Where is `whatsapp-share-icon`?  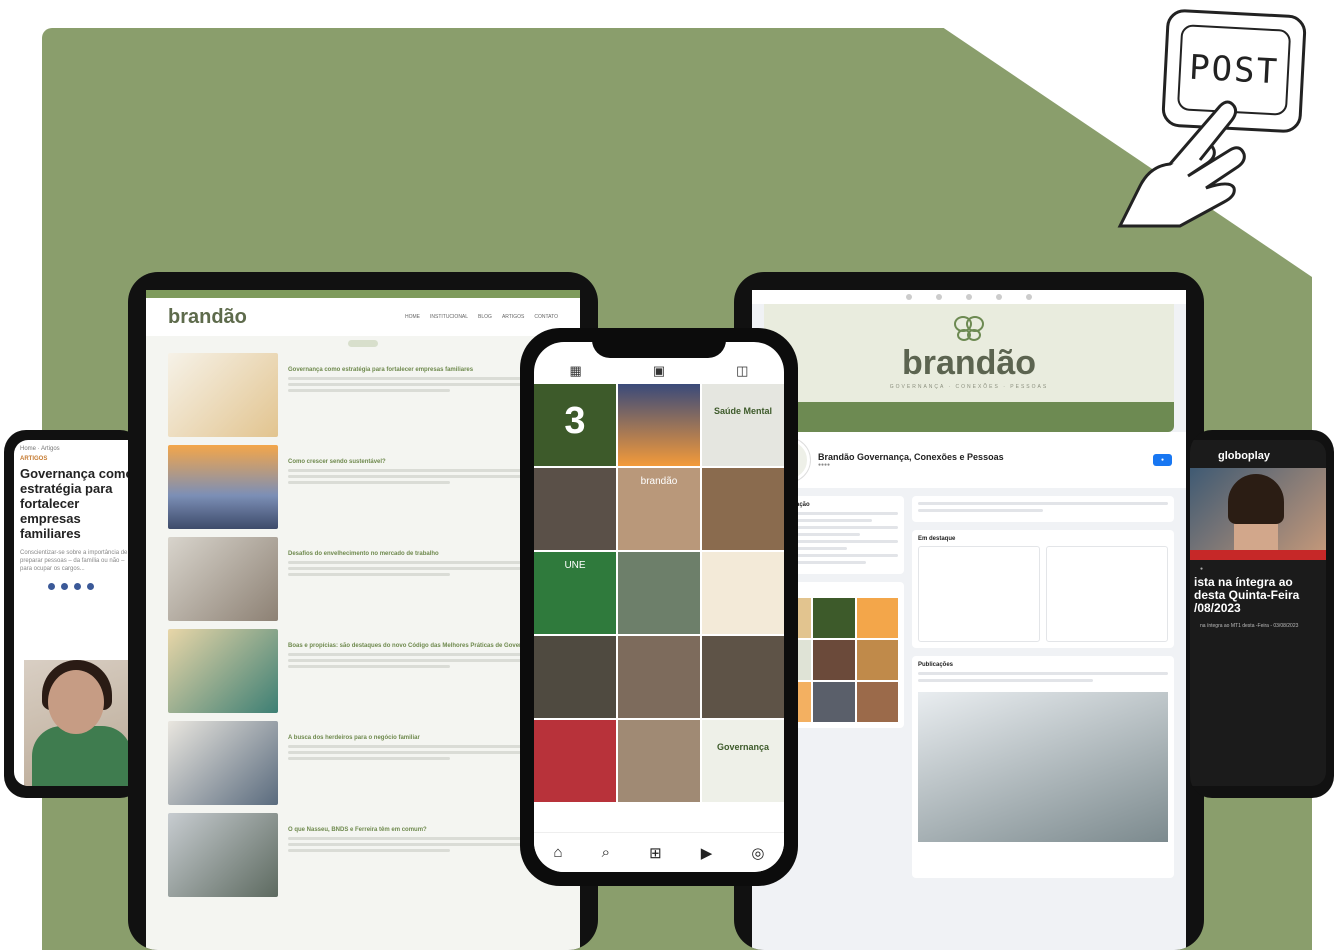
whatsapp-share-icon is located at coordinates (77, 586).